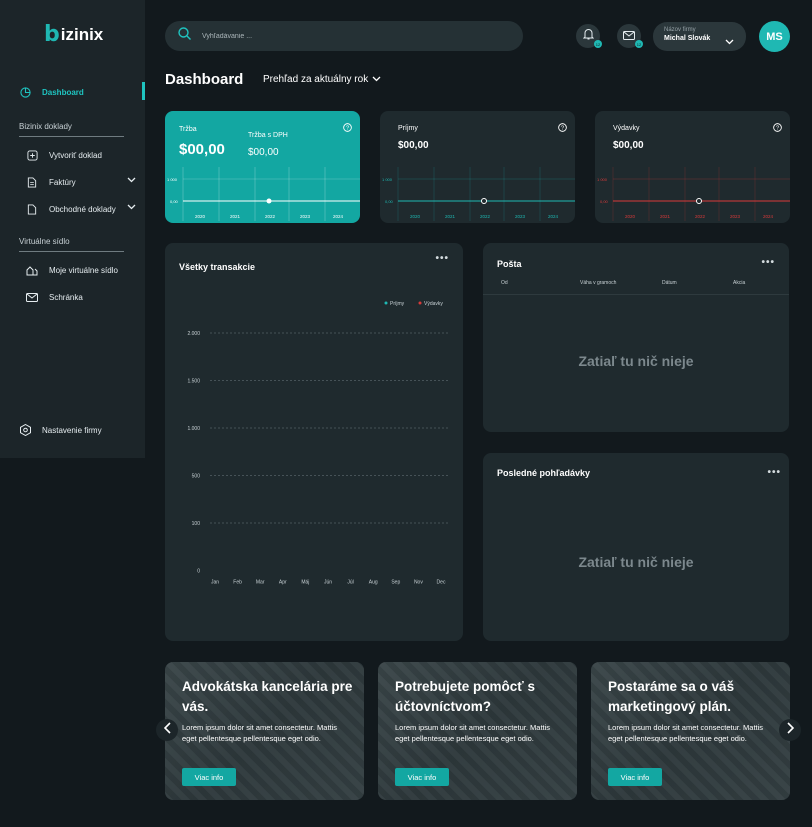  Describe the element at coordinates (589, 36) in the screenshot. I see `notifications-button: 12` at that location.